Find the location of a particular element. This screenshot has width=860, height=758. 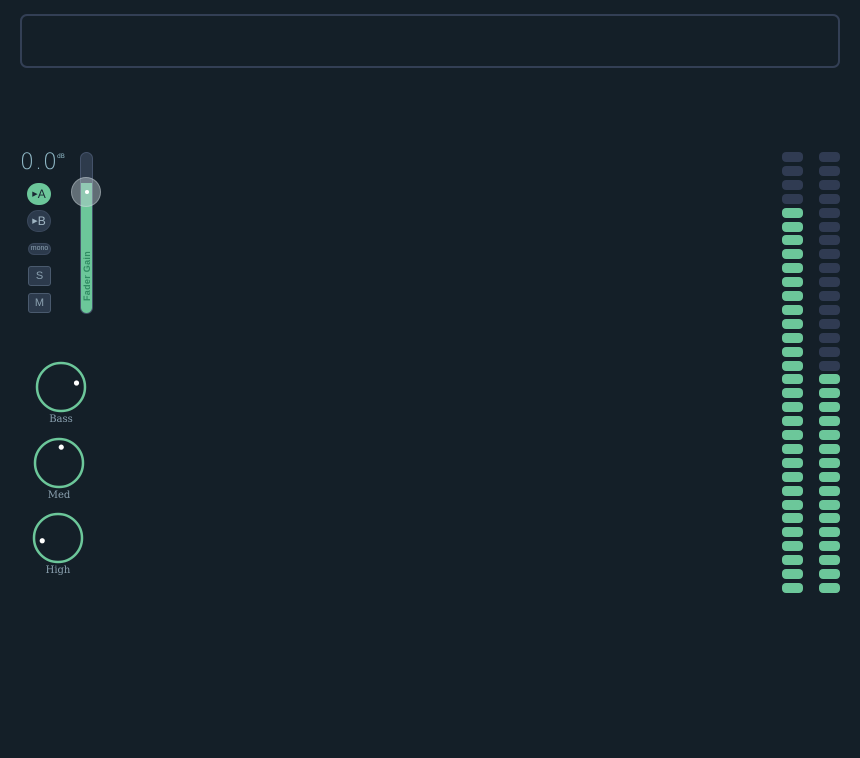

med-knob: Med is located at coordinates (59, 474).